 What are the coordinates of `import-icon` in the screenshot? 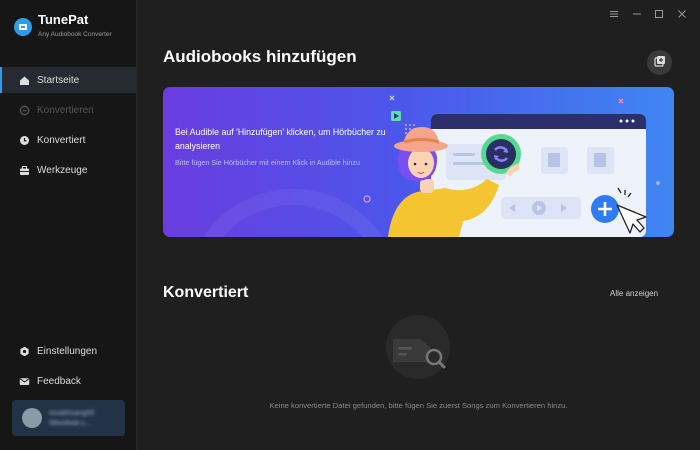 It's located at (659, 63).